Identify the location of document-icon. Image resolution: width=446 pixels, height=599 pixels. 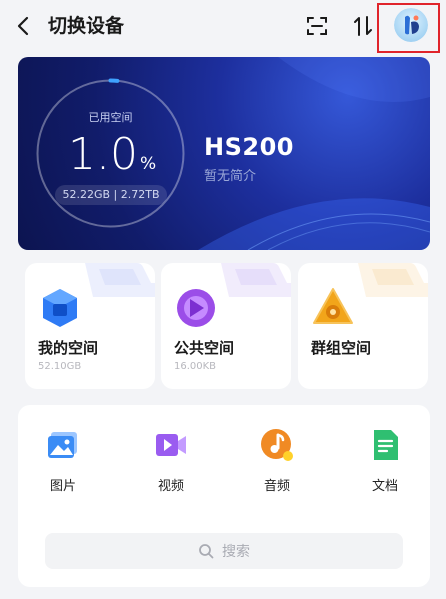
(386, 445).